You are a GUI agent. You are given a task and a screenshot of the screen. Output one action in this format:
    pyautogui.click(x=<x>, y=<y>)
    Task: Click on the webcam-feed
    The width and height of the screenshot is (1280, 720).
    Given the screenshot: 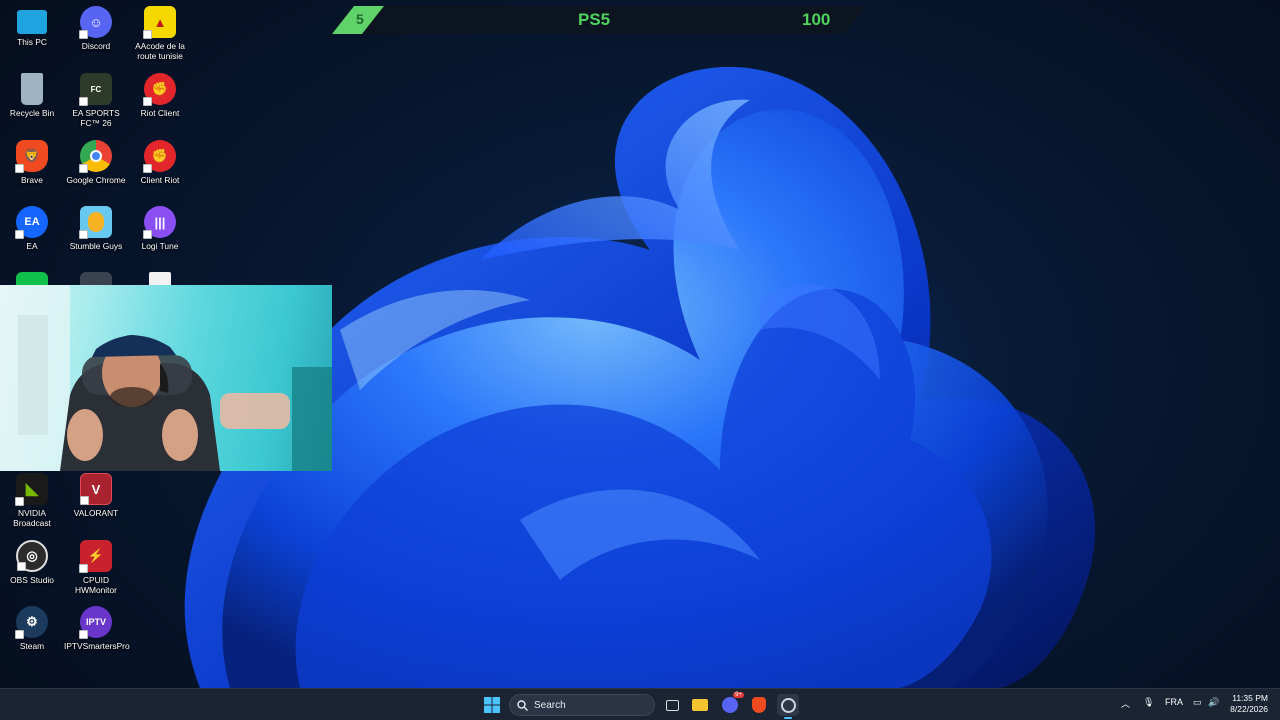 What is the action you would take?
    pyautogui.click(x=166, y=378)
    